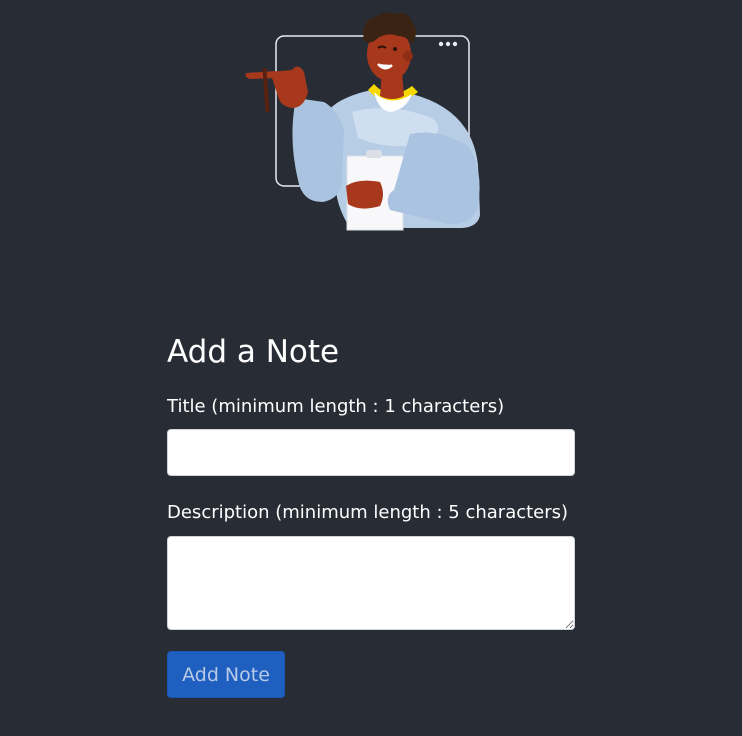  Describe the element at coordinates (371, 583) in the screenshot. I see `description-textarea` at that location.